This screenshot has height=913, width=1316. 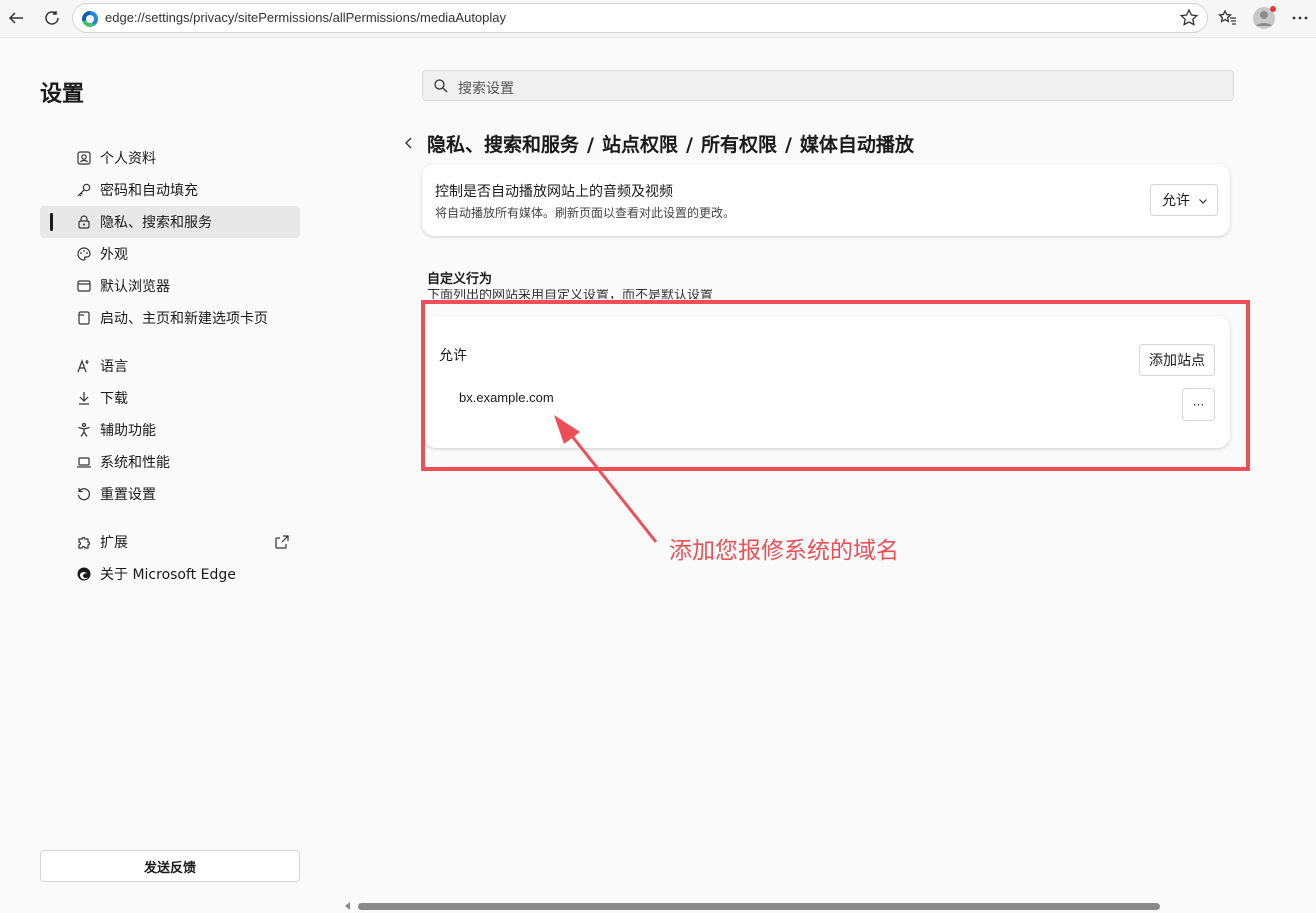 What do you see at coordinates (84, 574) in the screenshot?
I see `edge-icon` at bounding box center [84, 574].